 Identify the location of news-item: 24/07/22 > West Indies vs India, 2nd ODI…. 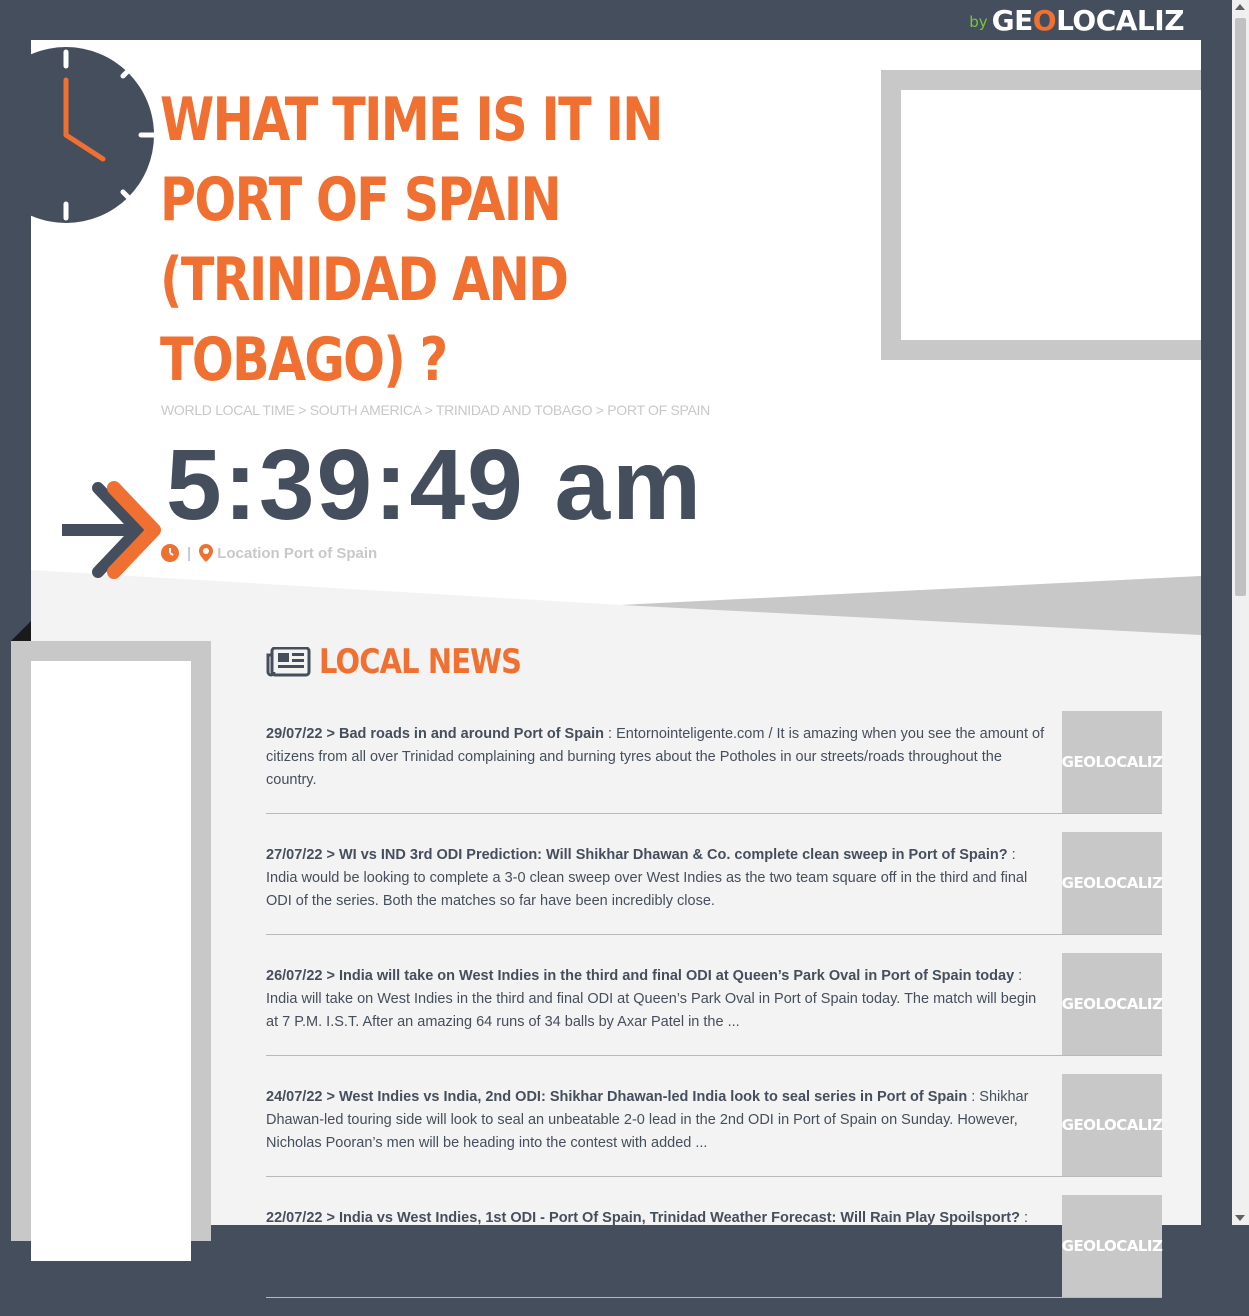
(714, 1125).